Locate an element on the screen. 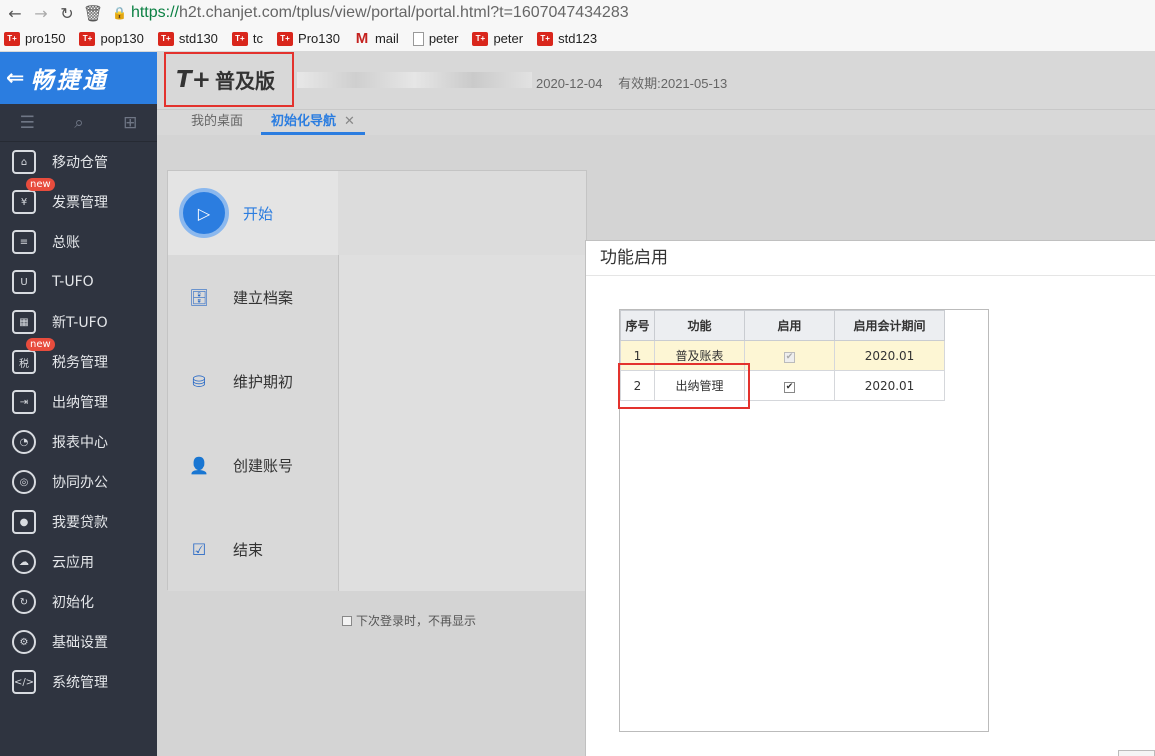  sidebar-item-basic-settings: ⚙ 基础设置 is located at coordinates (78, 642).